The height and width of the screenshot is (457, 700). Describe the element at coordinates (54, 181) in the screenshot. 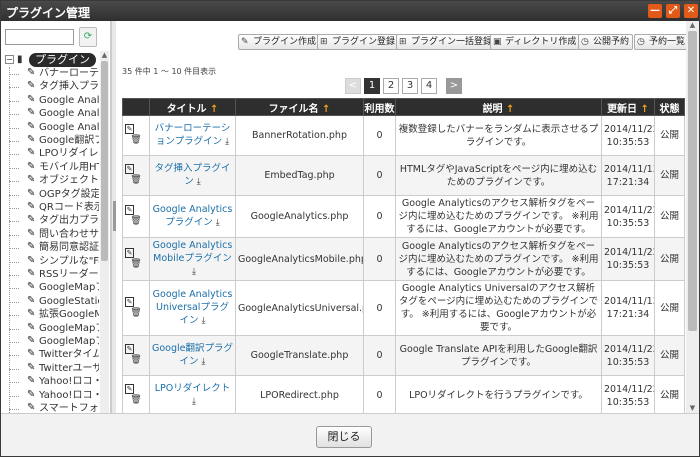

I see `tree-item: ✎オブジェクトコ` at that location.